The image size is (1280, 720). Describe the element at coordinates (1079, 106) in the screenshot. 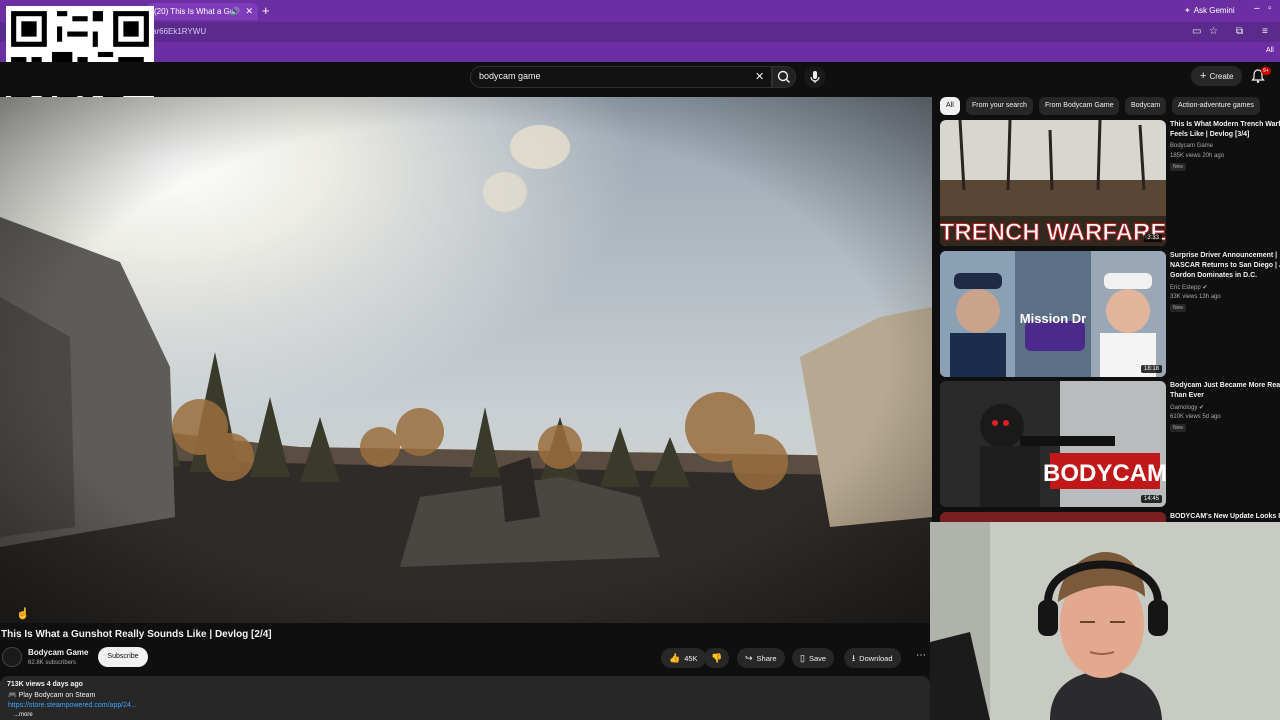

I see `chip-from-bodycam-game: From Bodycam Game` at that location.